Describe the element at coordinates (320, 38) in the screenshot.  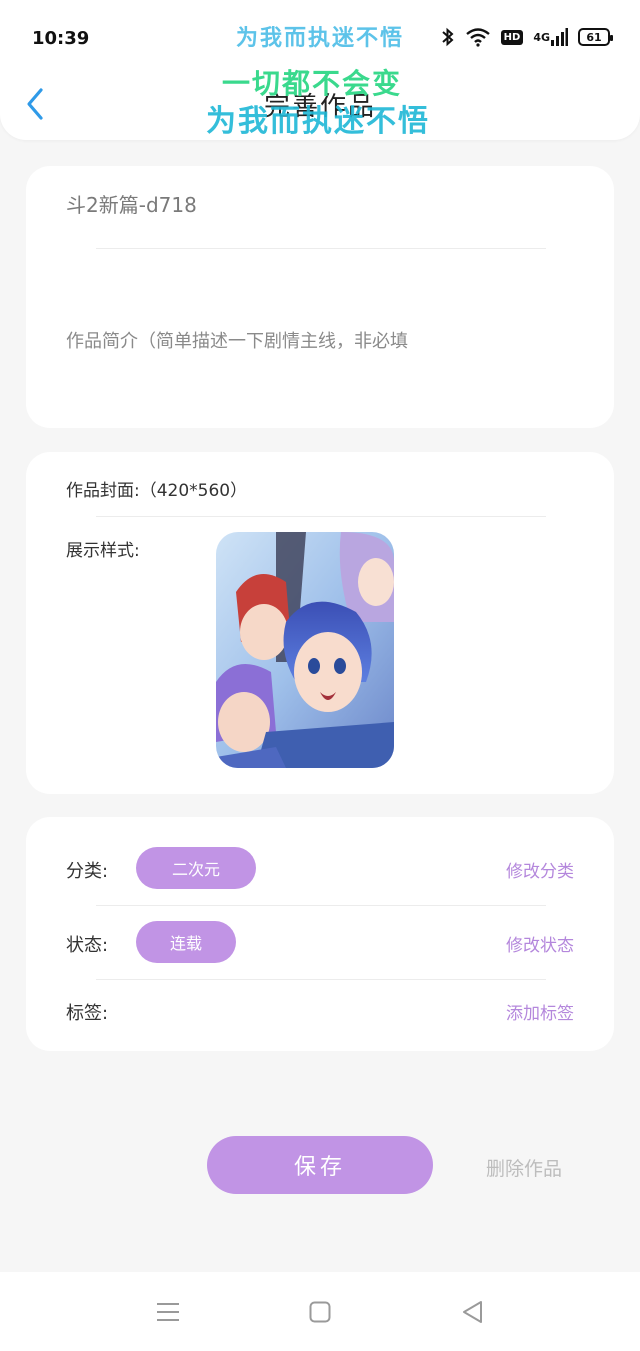
I see `watermark-line-1: 为我而执迷不悟` at that location.